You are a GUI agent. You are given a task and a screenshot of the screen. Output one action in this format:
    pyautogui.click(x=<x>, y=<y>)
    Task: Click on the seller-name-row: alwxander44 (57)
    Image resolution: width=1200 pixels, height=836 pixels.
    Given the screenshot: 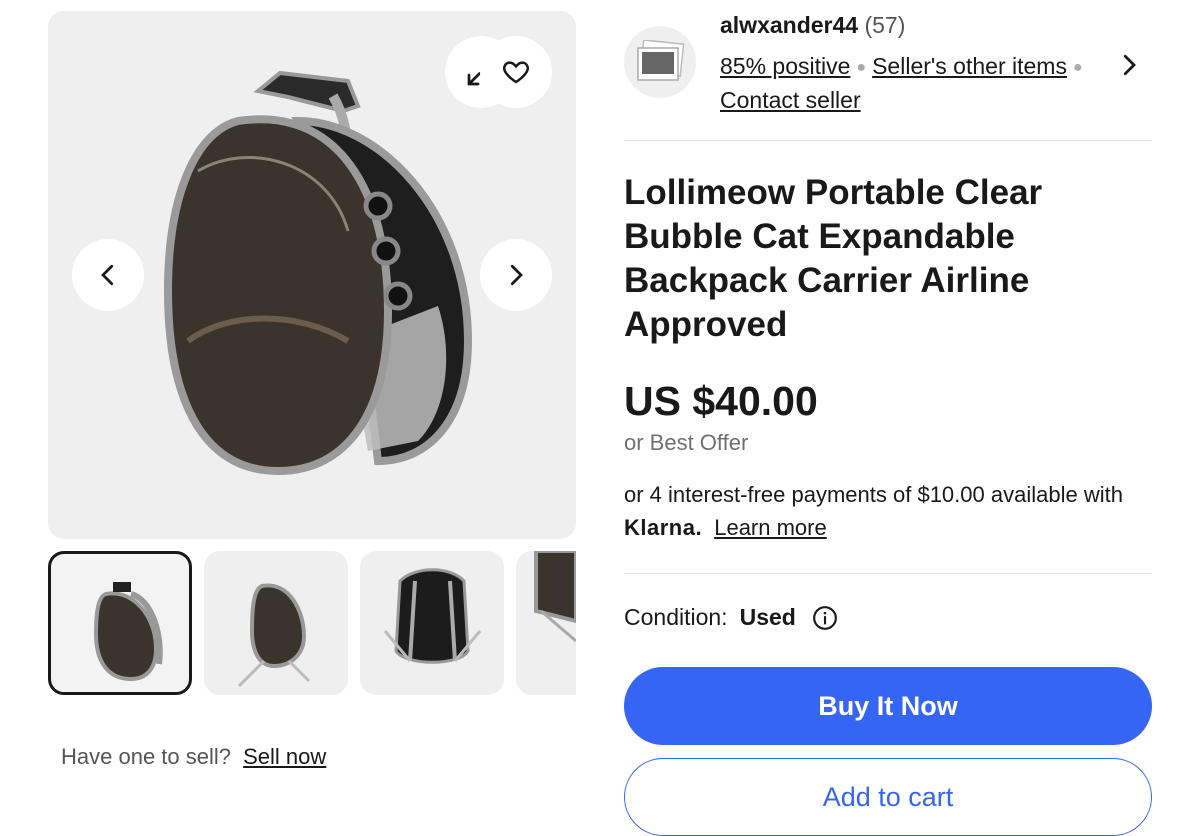 What is the action you would take?
    pyautogui.click(x=812, y=25)
    